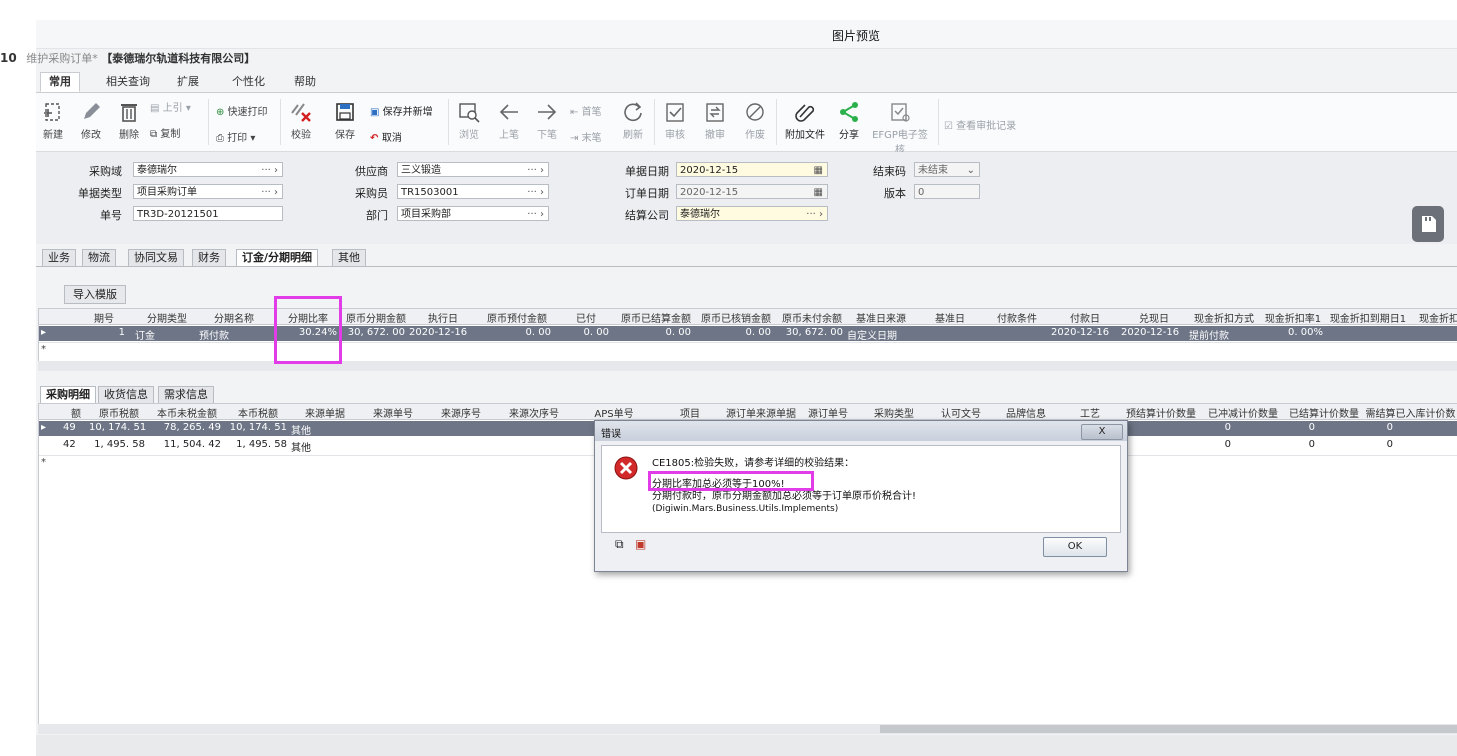  Describe the element at coordinates (443, 319) in the screenshot. I see `installment-header-cell: 执行日` at that location.